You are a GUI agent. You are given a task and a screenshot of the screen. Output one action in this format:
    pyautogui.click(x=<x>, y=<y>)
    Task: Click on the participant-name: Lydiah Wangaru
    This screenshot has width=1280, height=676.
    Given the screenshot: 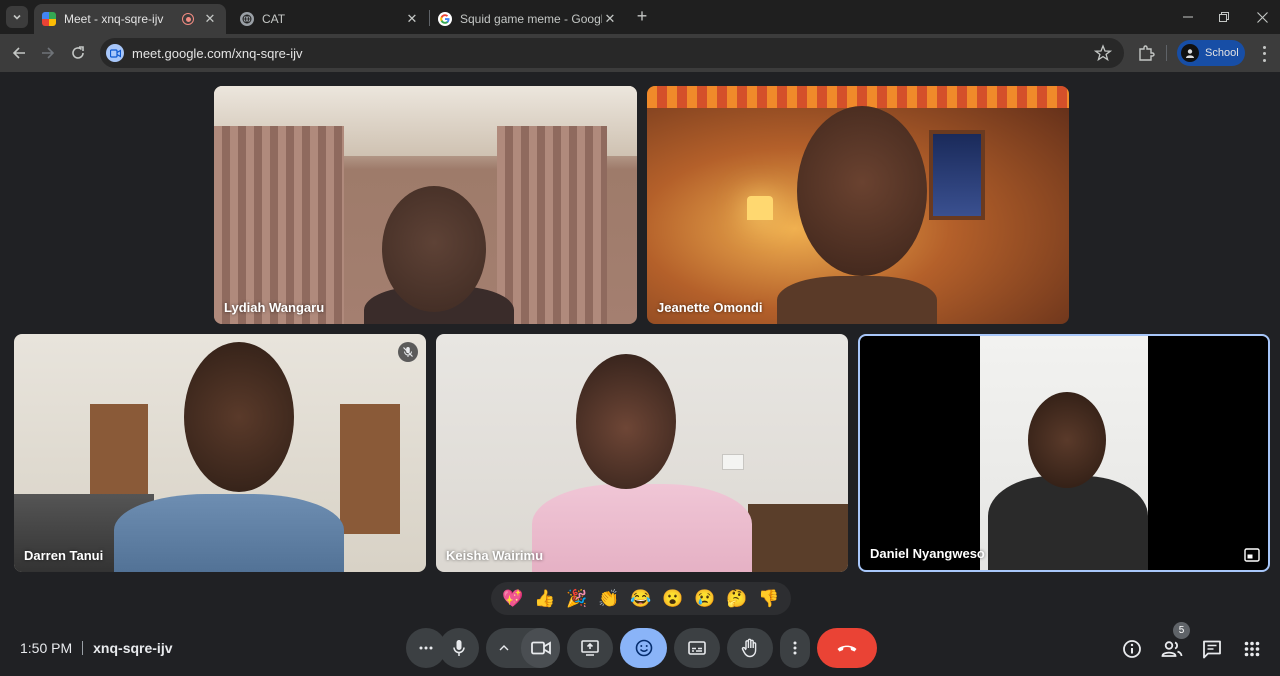 What is the action you would take?
    pyautogui.click(x=274, y=307)
    